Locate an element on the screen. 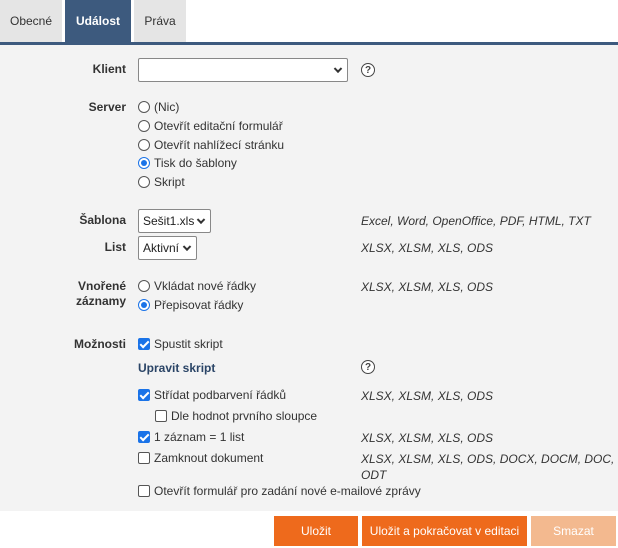  save-and-continue-button: Uložit a pokračovat v editaci is located at coordinates (444, 531).